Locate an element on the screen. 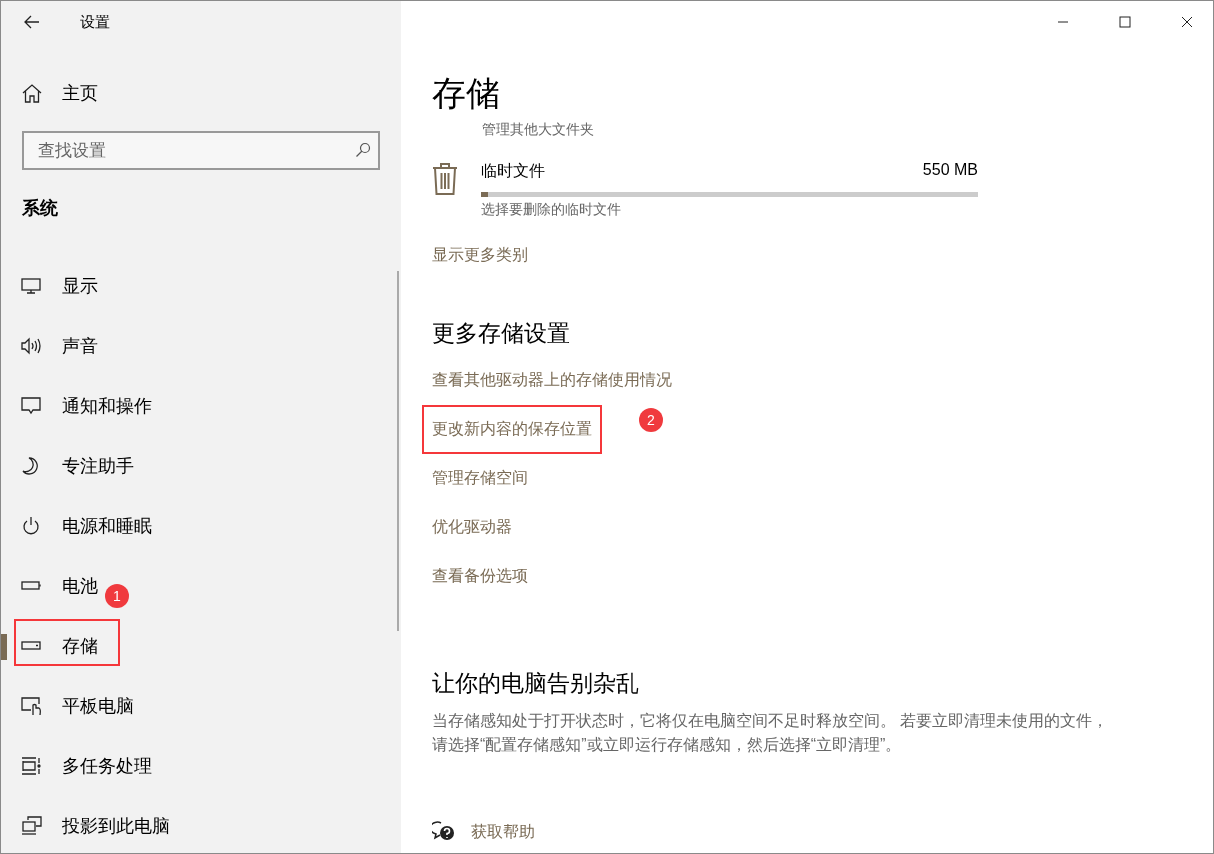 The height and width of the screenshot is (854, 1214). help-link: 获取帮助 is located at coordinates (503, 832).